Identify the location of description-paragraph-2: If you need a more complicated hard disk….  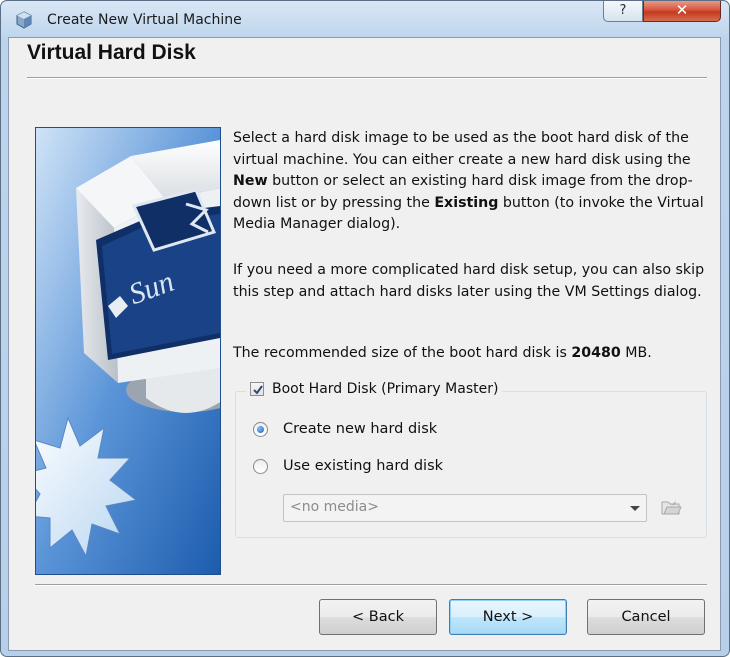
(469, 281).